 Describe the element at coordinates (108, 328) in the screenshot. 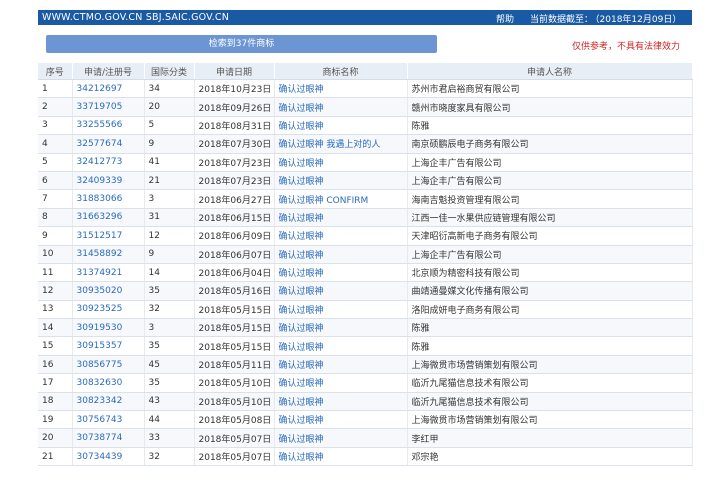

I see `reg-number-link: 30919530` at that location.